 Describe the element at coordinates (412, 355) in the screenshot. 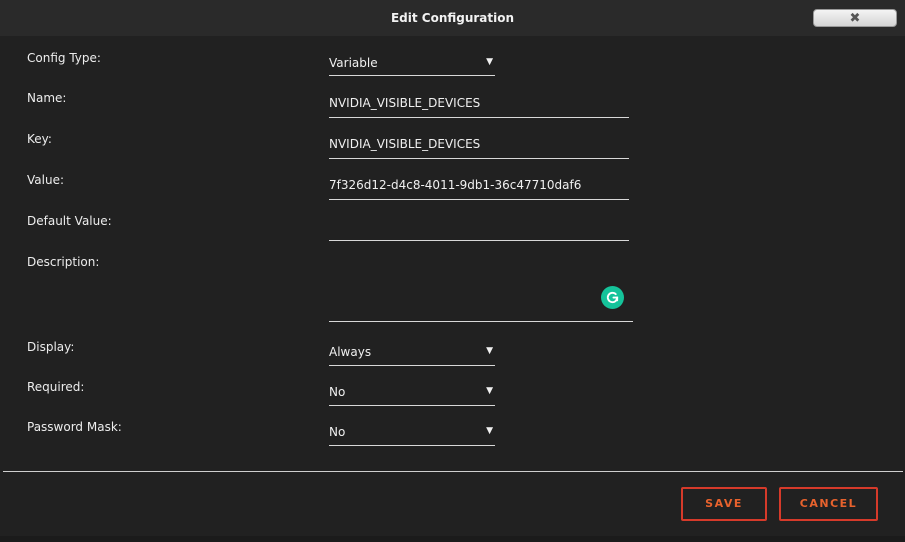

I see `display-select: Always ▼` at that location.